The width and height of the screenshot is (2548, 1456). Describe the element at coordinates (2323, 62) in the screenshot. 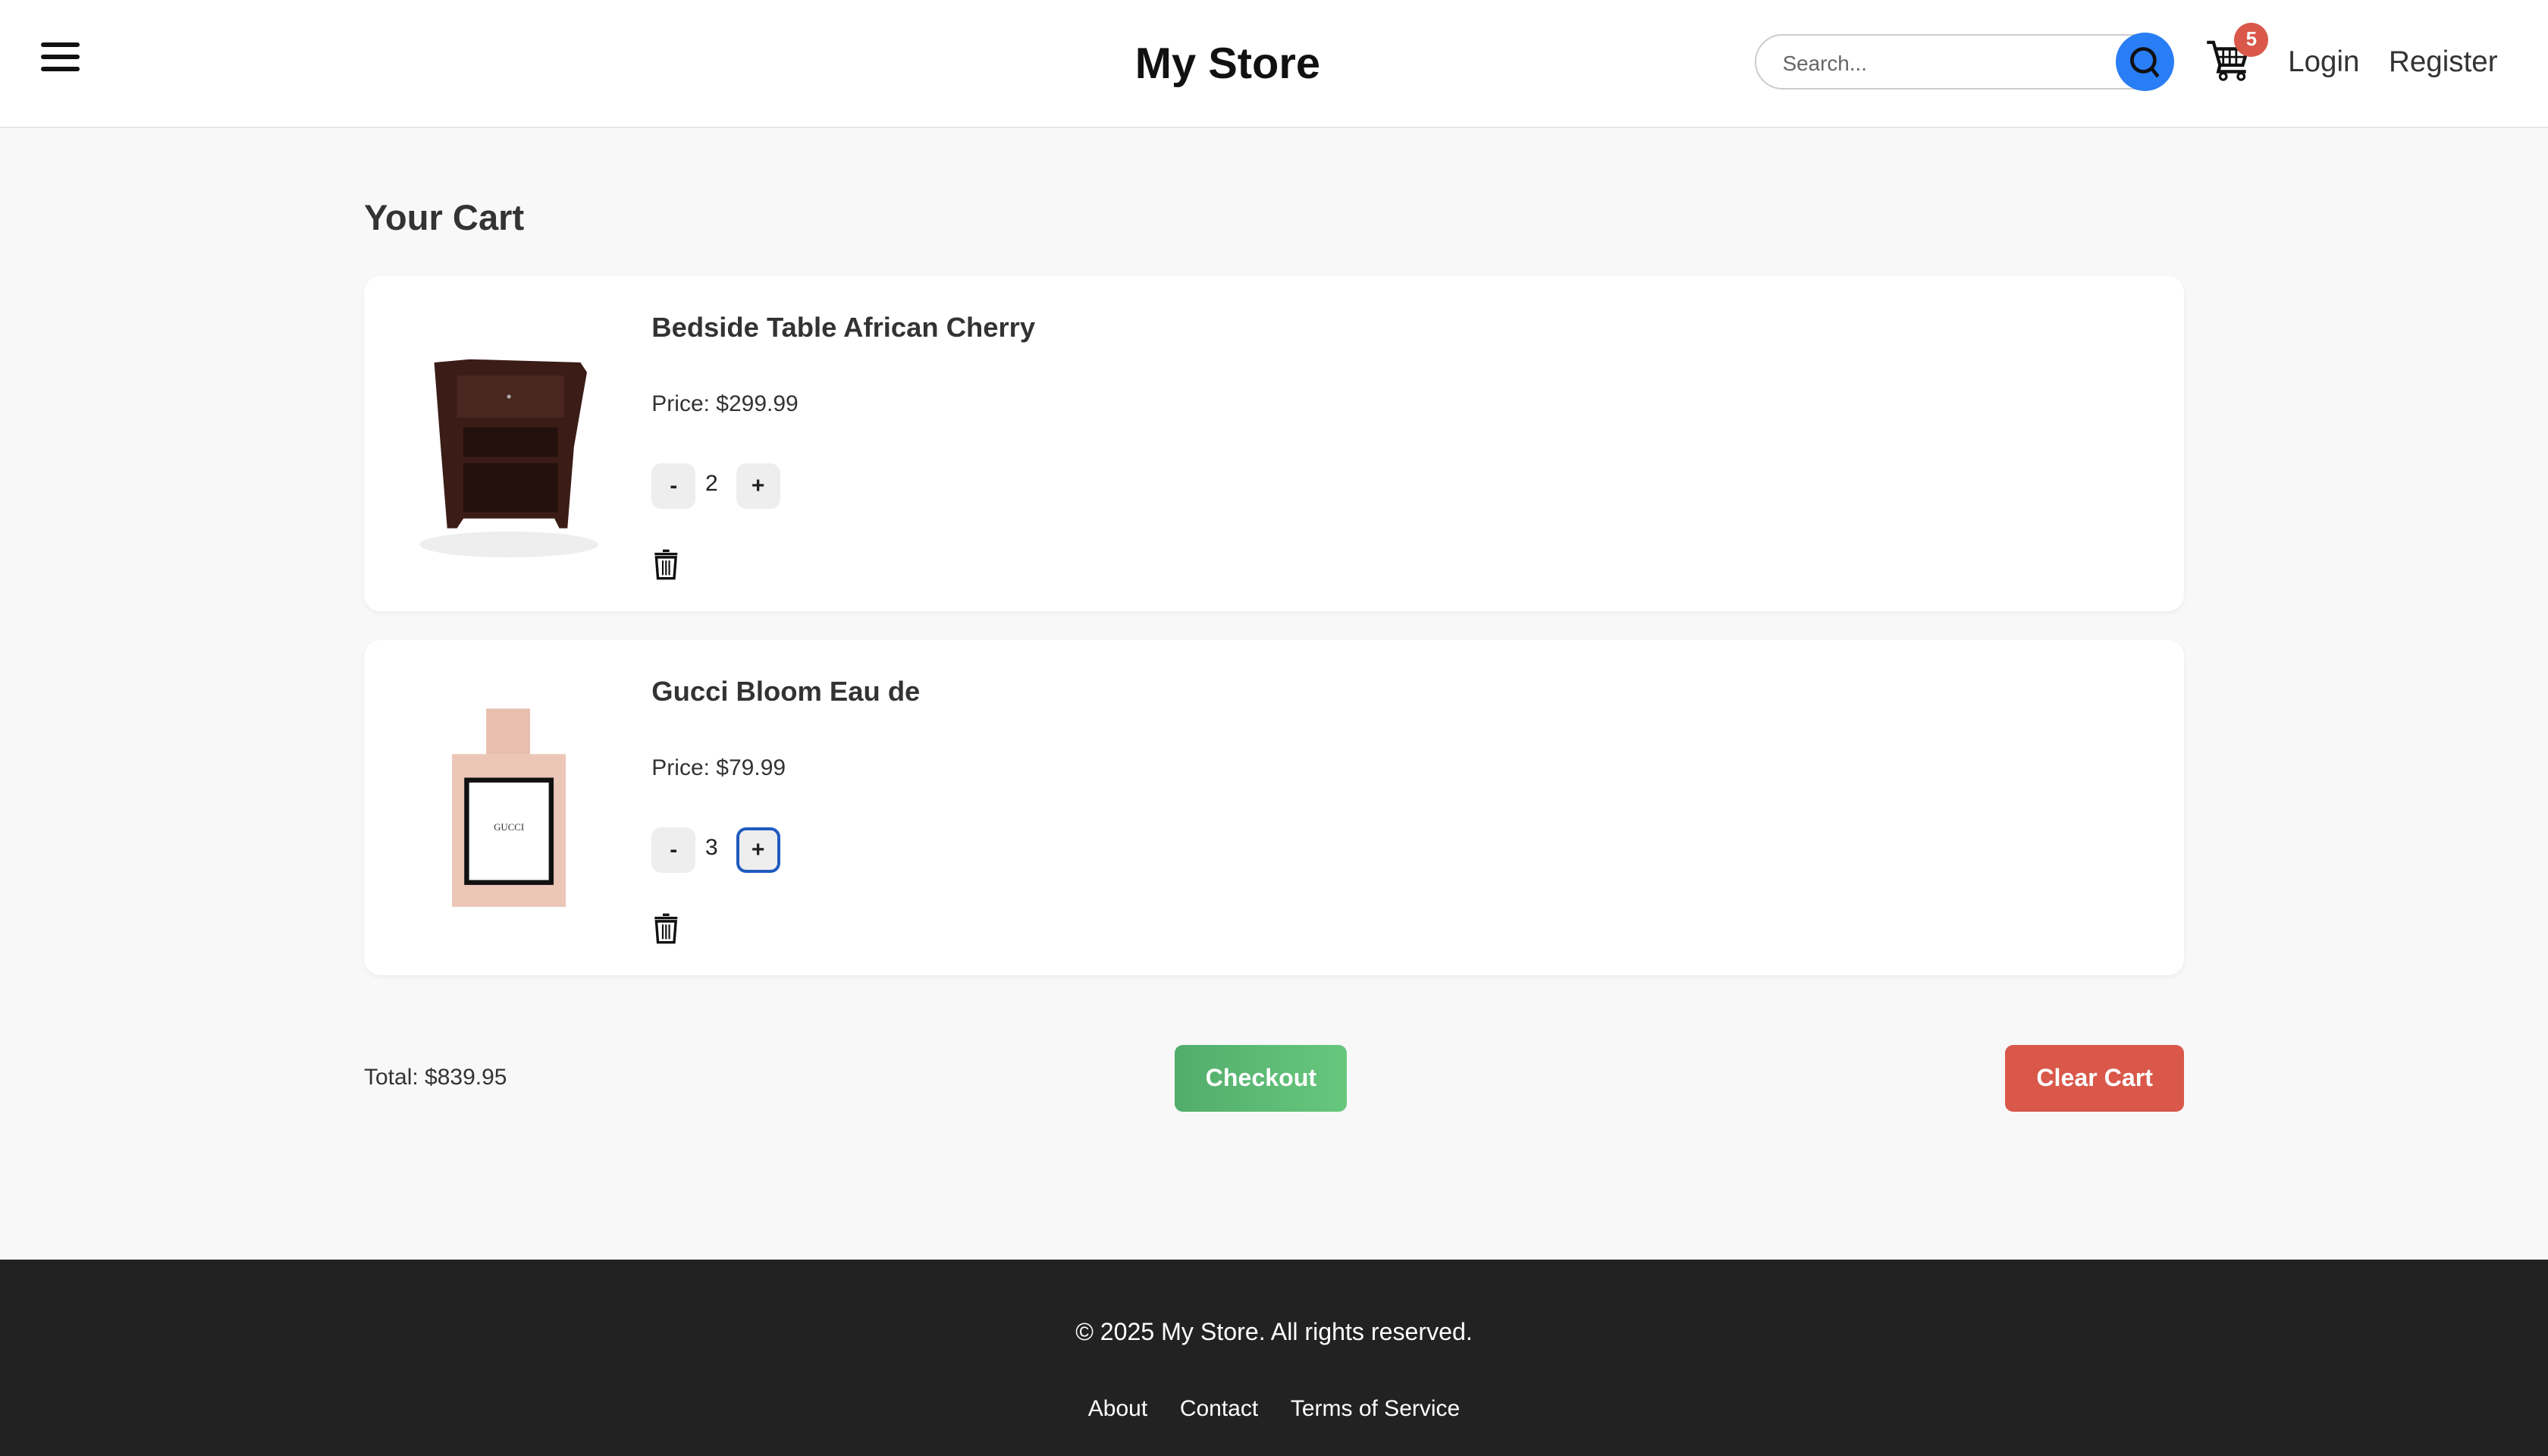

I see `login-link: Login` at that location.